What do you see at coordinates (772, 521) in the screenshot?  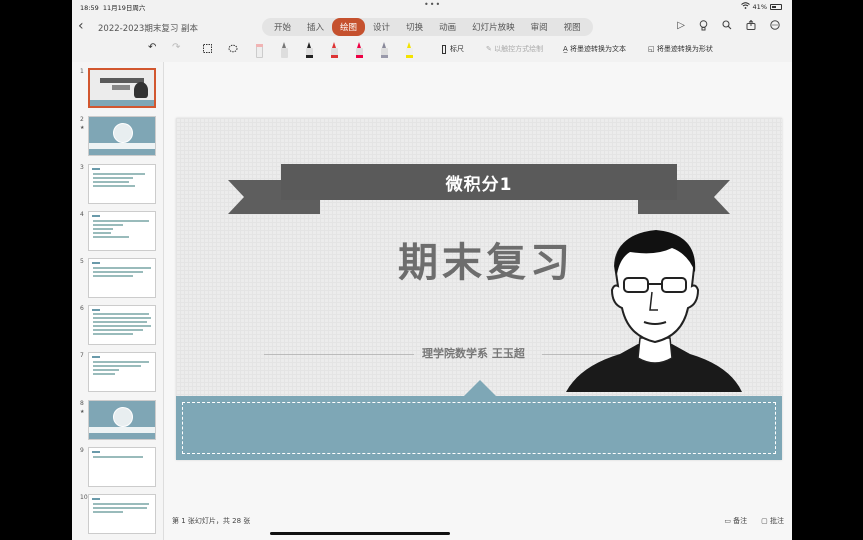 I see `comments-button: ▢ 批注` at bounding box center [772, 521].